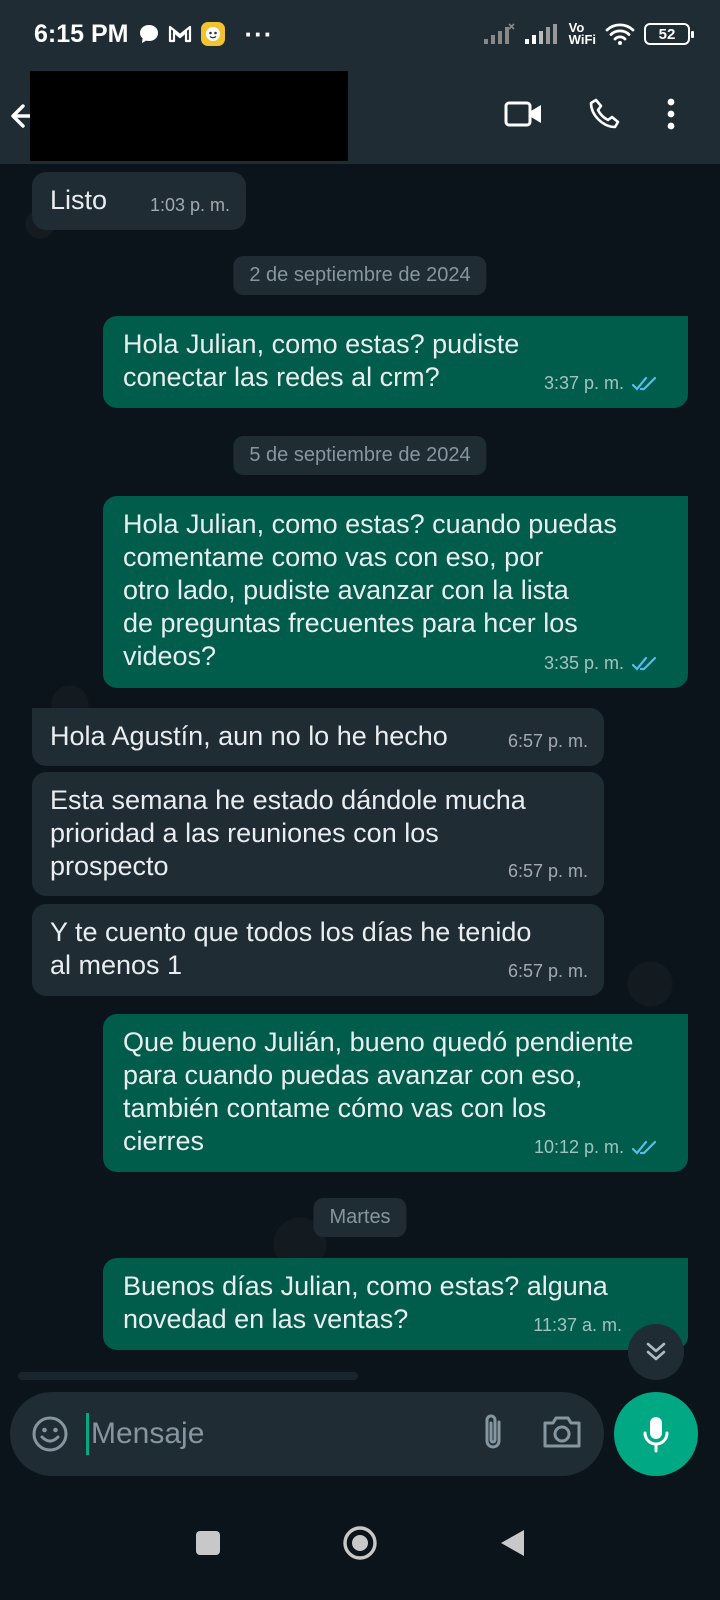  What do you see at coordinates (669, 34) in the screenshot?
I see `battery-indicator: 52` at bounding box center [669, 34].